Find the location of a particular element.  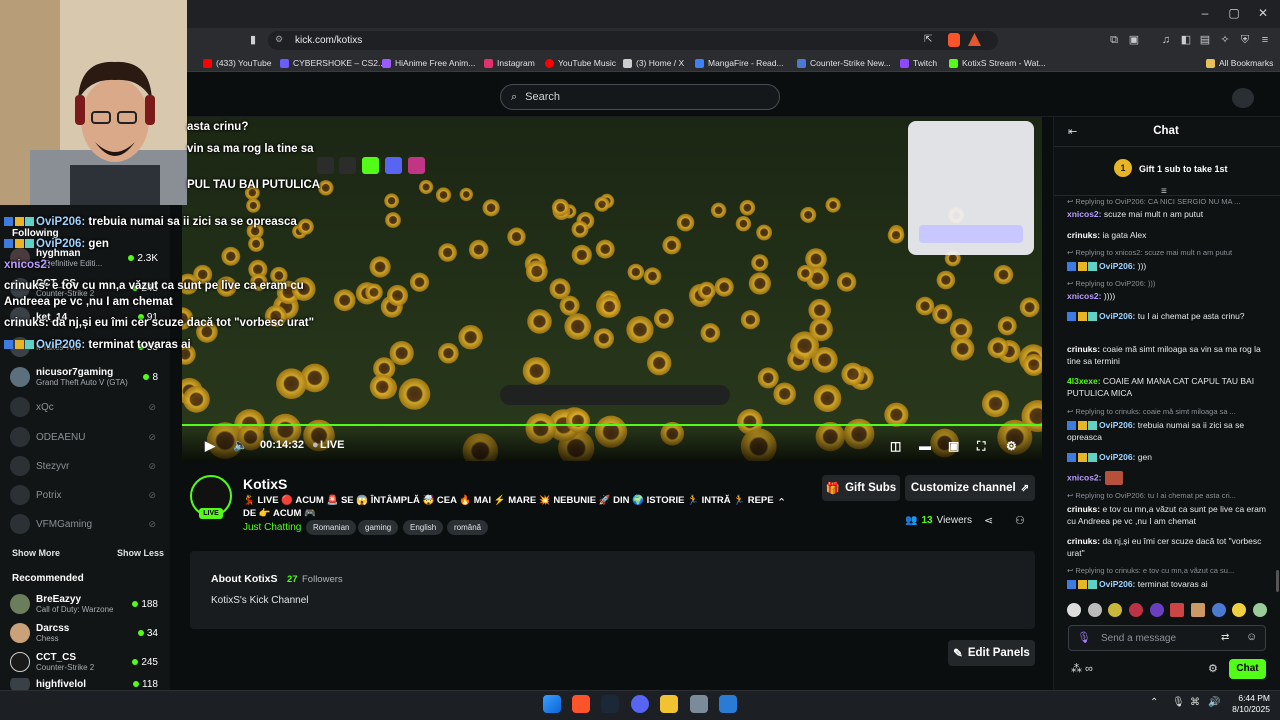

chat-settings-gear-icon: ⚙ is located at coordinates (1213, 668).